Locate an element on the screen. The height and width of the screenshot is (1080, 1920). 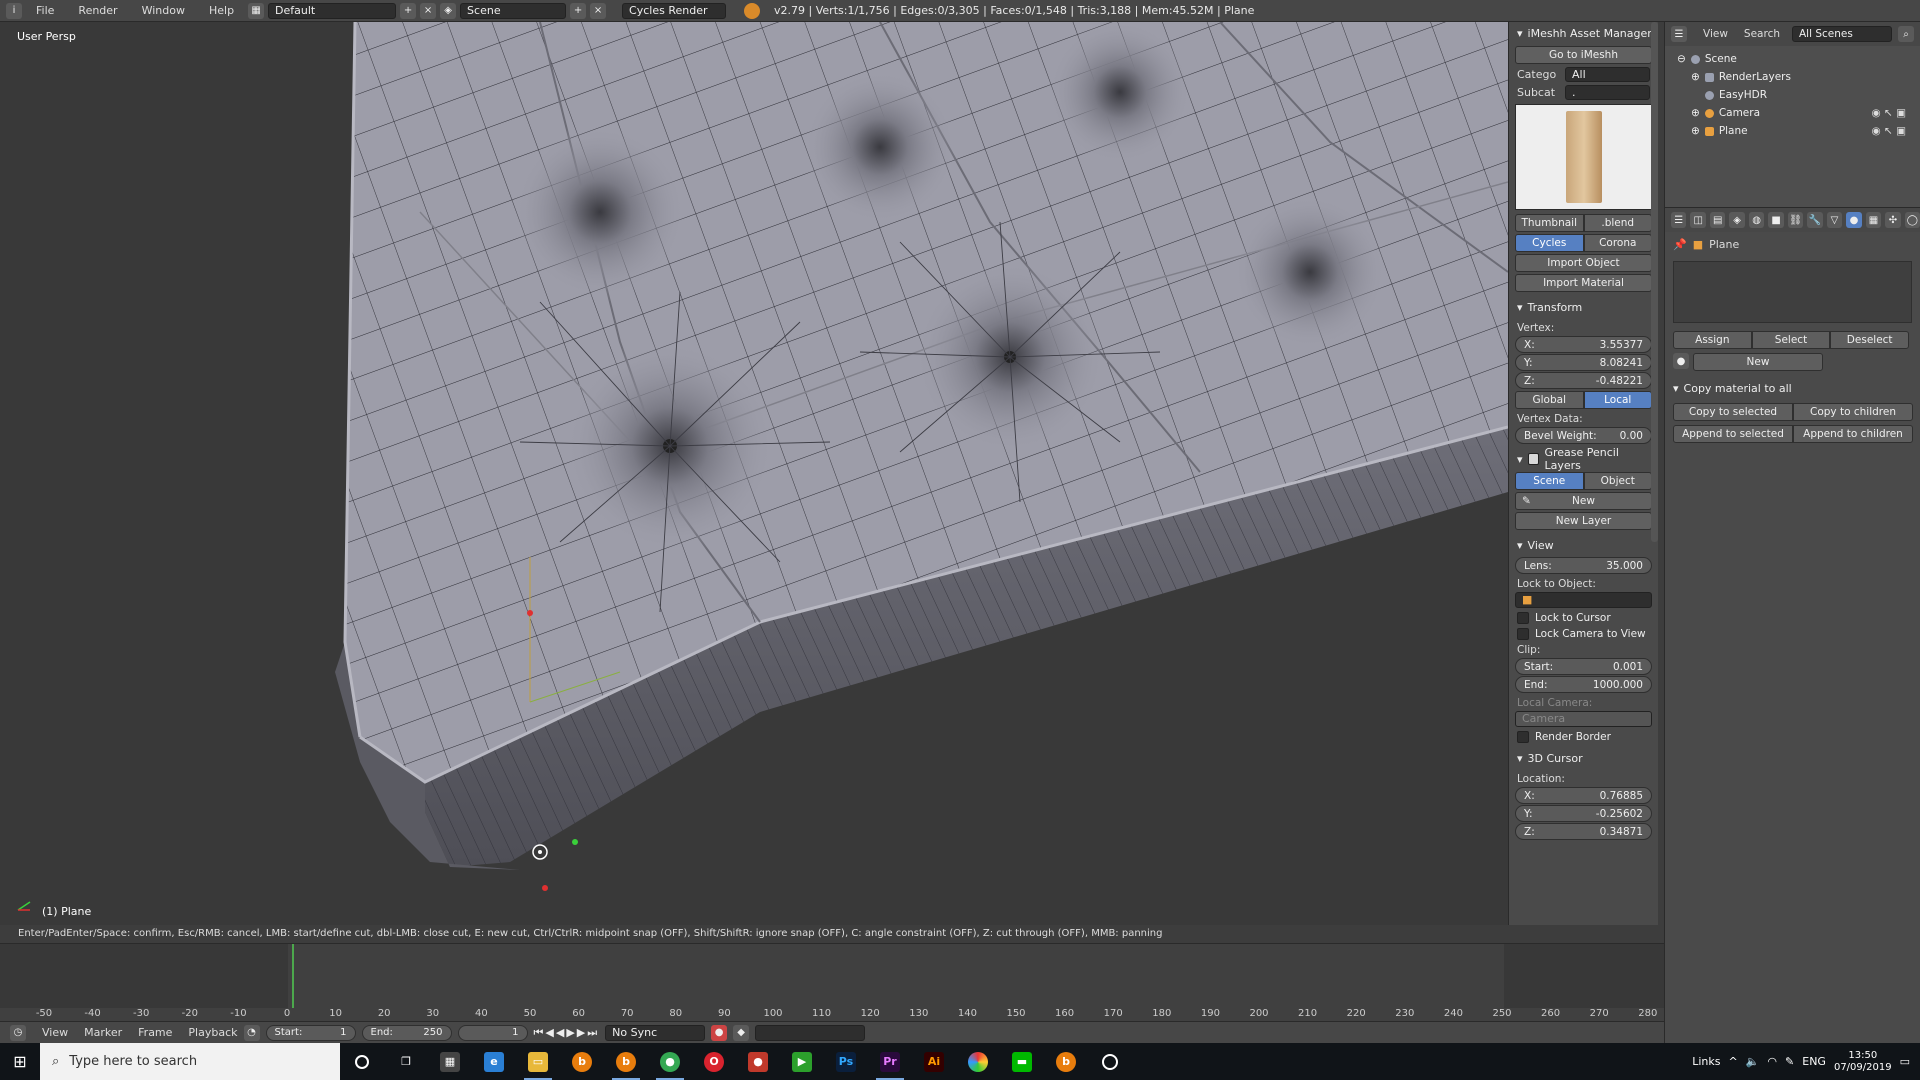
outliner-item-camera: ⊕ Camera ◉ ↖ ▣ is located at coordinates (1792, 113).